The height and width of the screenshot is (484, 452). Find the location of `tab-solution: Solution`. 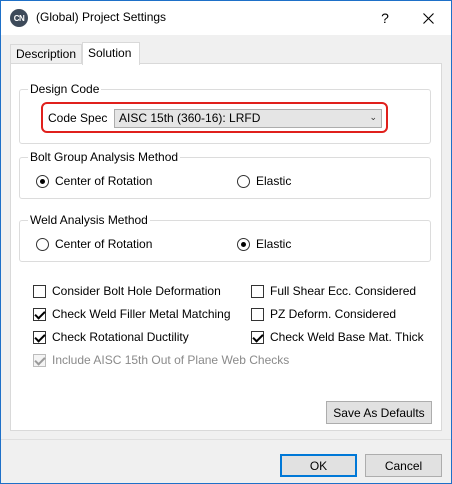

tab-solution: Solution is located at coordinates (111, 53).